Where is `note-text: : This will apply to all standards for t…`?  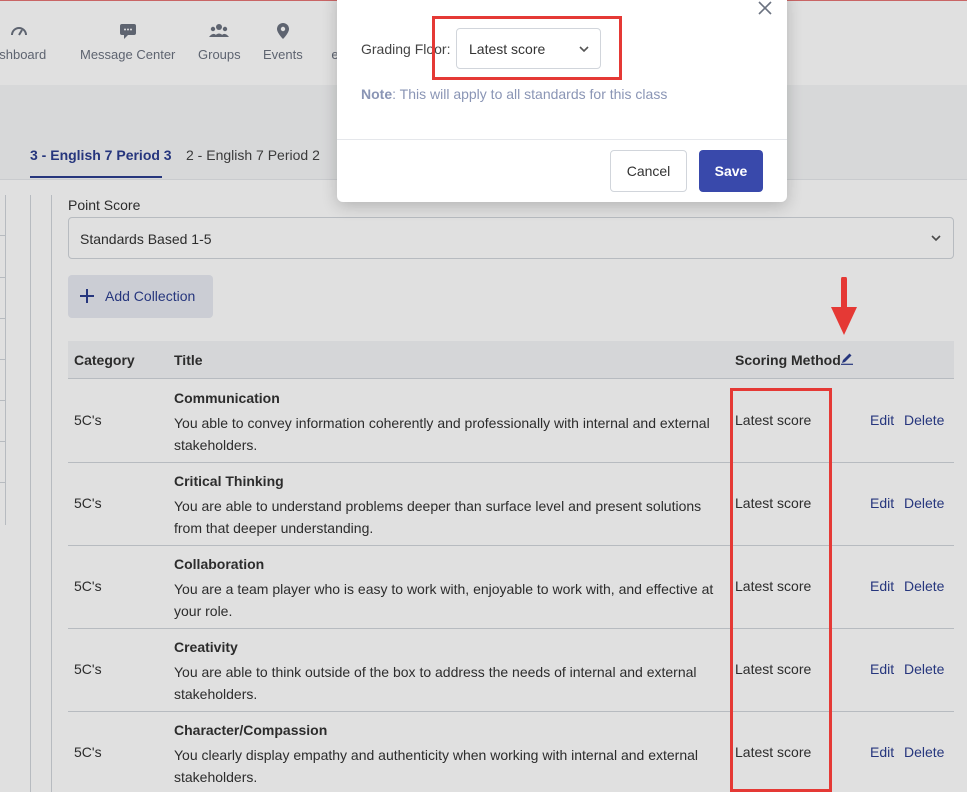
note-text: : This will apply to all standards for t… is located at coordinates (530, 94).